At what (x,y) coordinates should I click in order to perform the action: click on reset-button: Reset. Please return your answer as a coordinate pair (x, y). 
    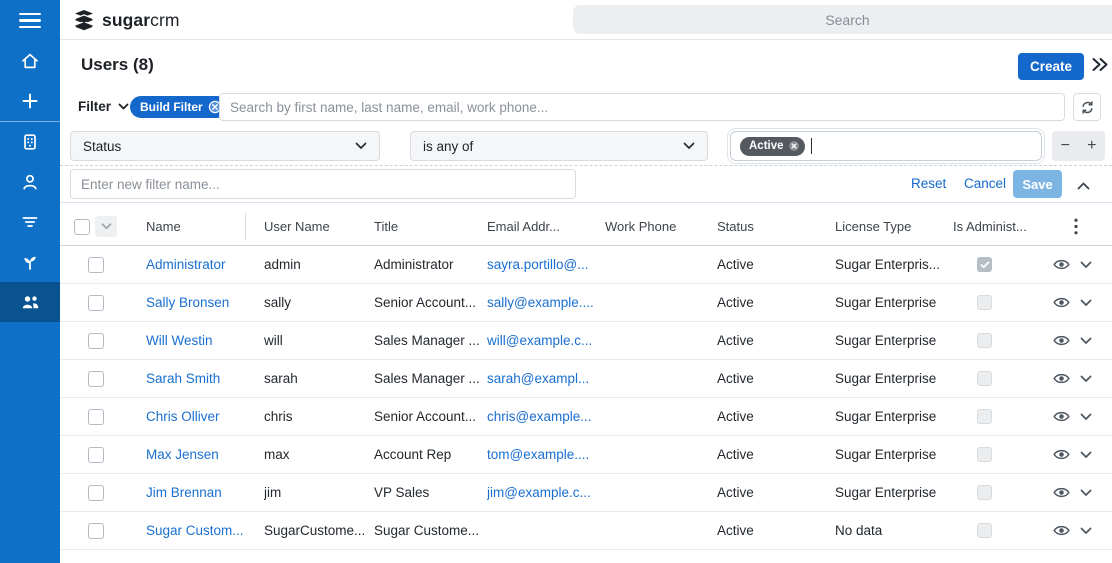
    Looking at the image, I should click on (928, 183).